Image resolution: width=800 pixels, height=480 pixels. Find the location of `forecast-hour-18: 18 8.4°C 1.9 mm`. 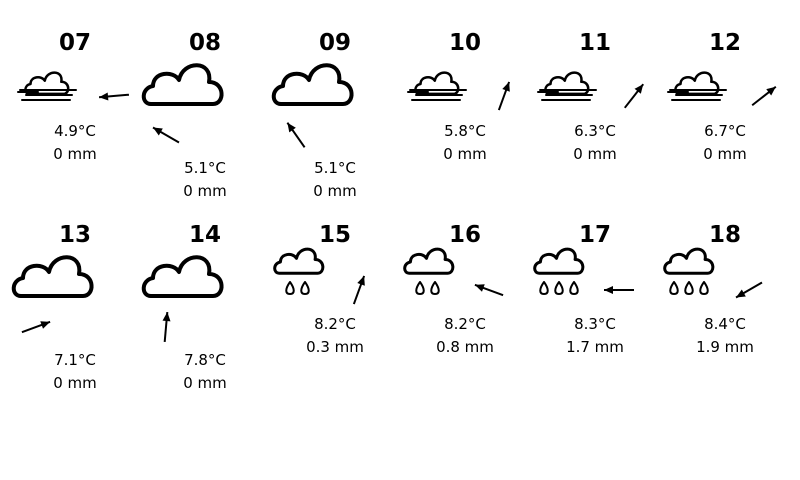

forecast-hour-18: 18 8.4°C 1.9 mm is located at coordinates (715, 288).